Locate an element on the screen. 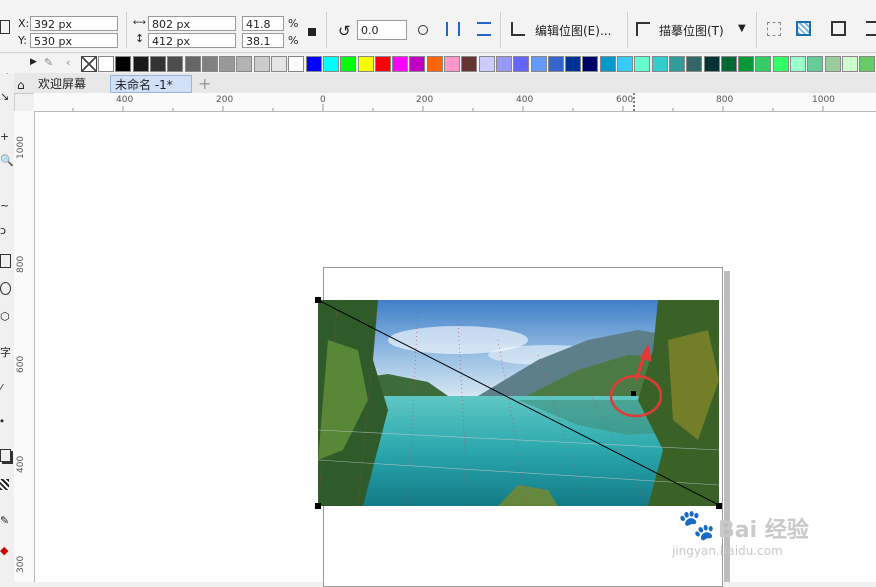 The image size is (876, 587). vertical-ruler: 1000 800 600 400 300 is located at coordinates (24, 346).